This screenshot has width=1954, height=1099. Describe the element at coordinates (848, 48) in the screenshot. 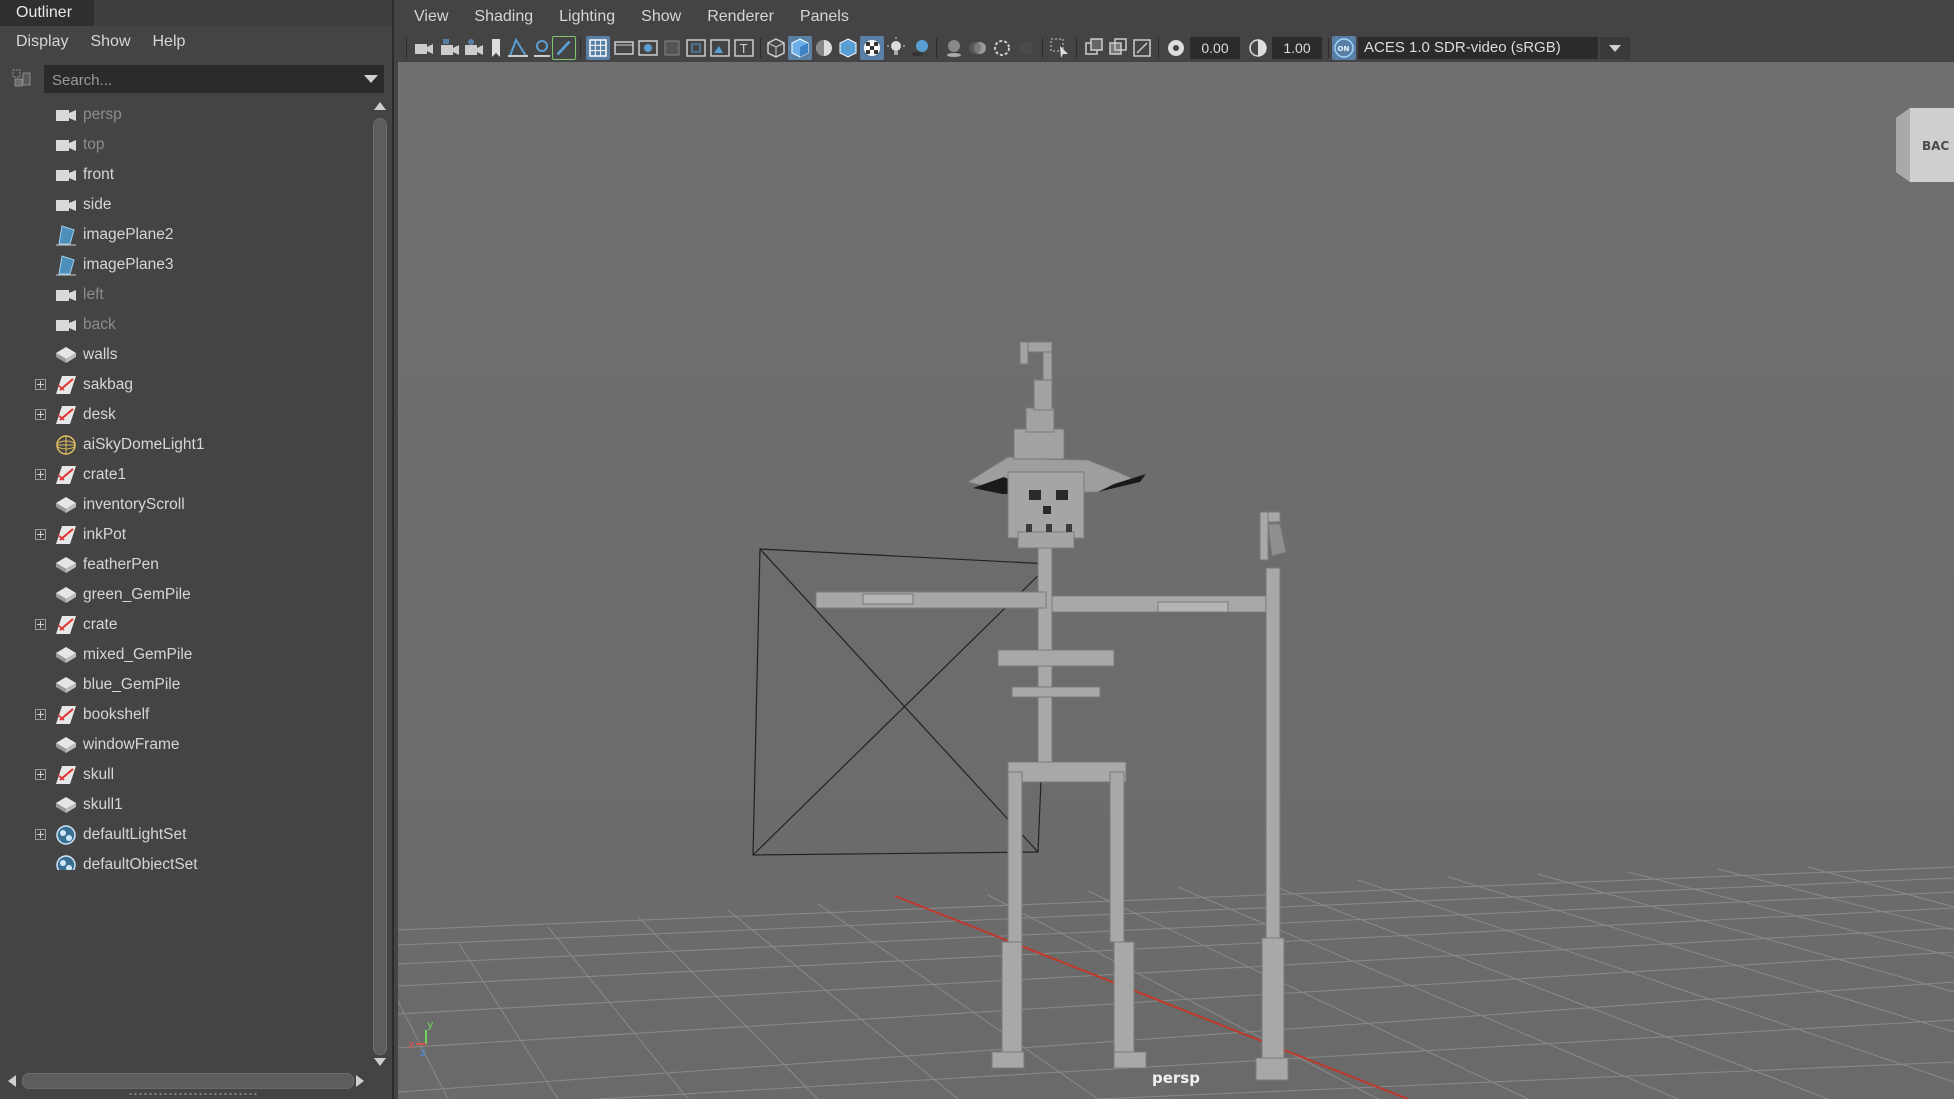

I see `wireframe-on-shaded-icon` at that location.